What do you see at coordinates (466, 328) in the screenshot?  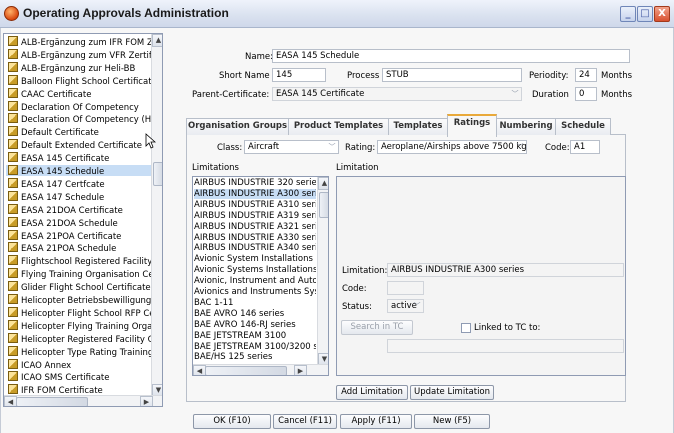 I see `linked-to-tc-checkbox` at bounding box center [466, 328].